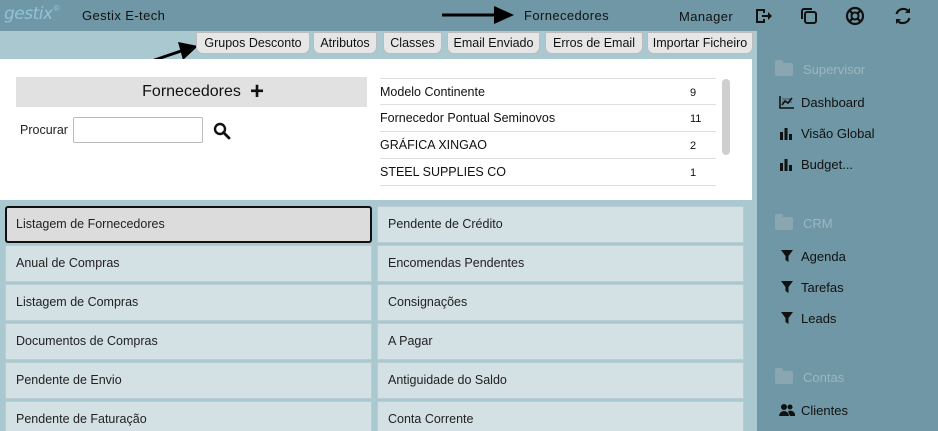 This screenshot has width=938, height=431. What do you see at coordinates (706, 16) in the screenshot?
I see `user-name: Manager` at bounding box center [706, 16].